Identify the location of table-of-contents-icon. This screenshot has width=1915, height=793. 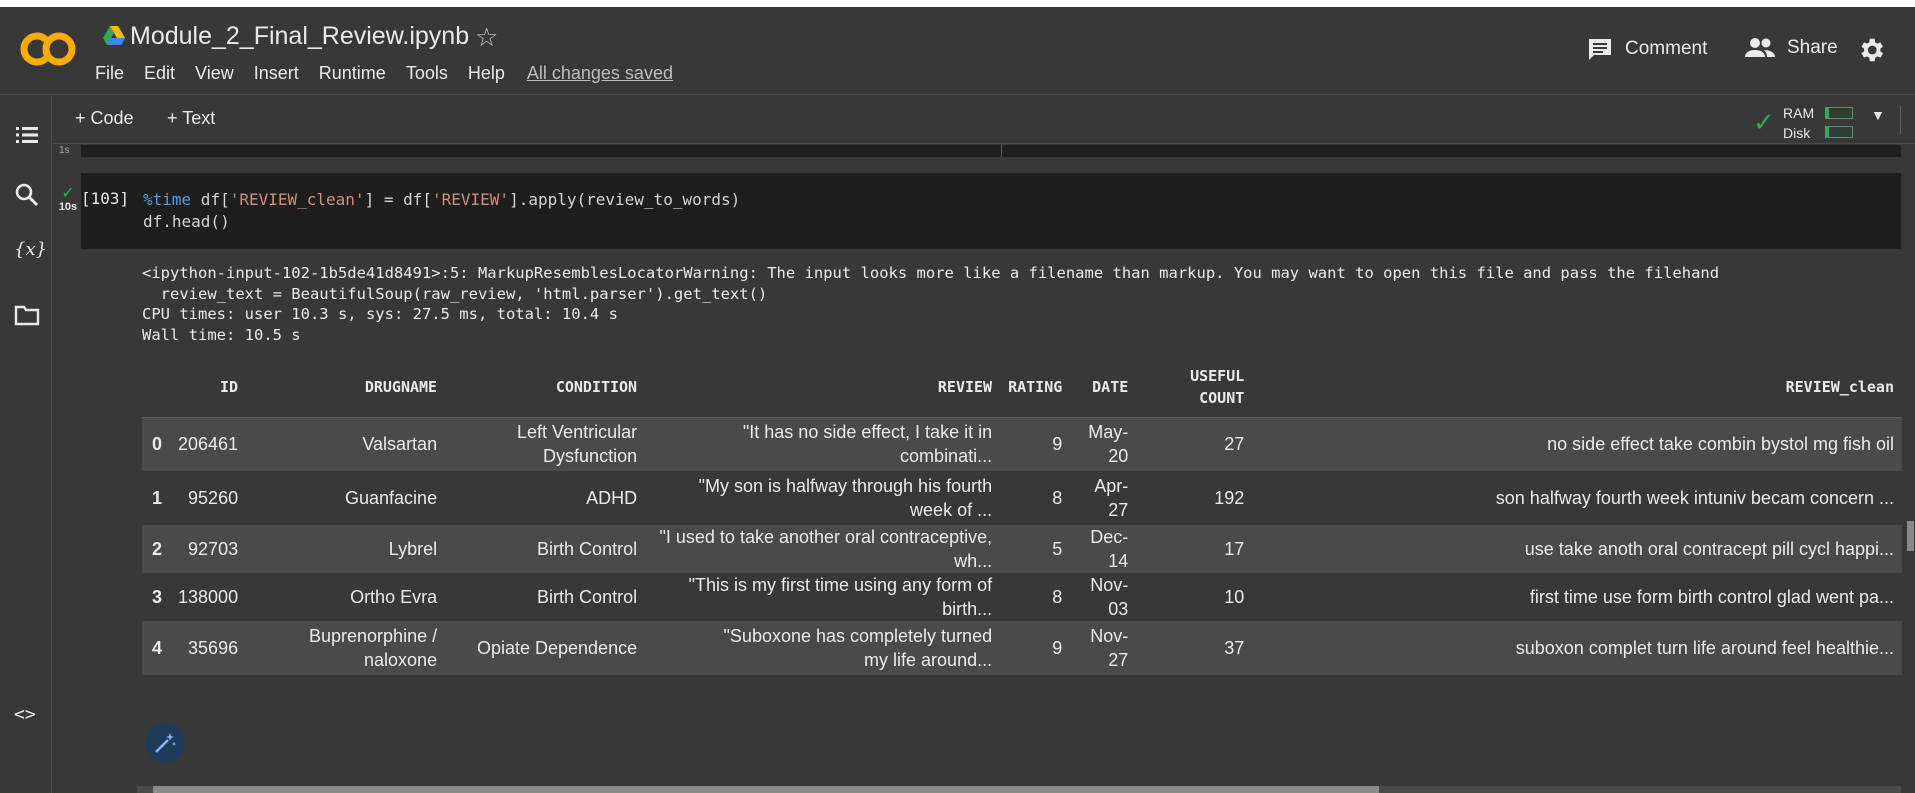
(27, 135).